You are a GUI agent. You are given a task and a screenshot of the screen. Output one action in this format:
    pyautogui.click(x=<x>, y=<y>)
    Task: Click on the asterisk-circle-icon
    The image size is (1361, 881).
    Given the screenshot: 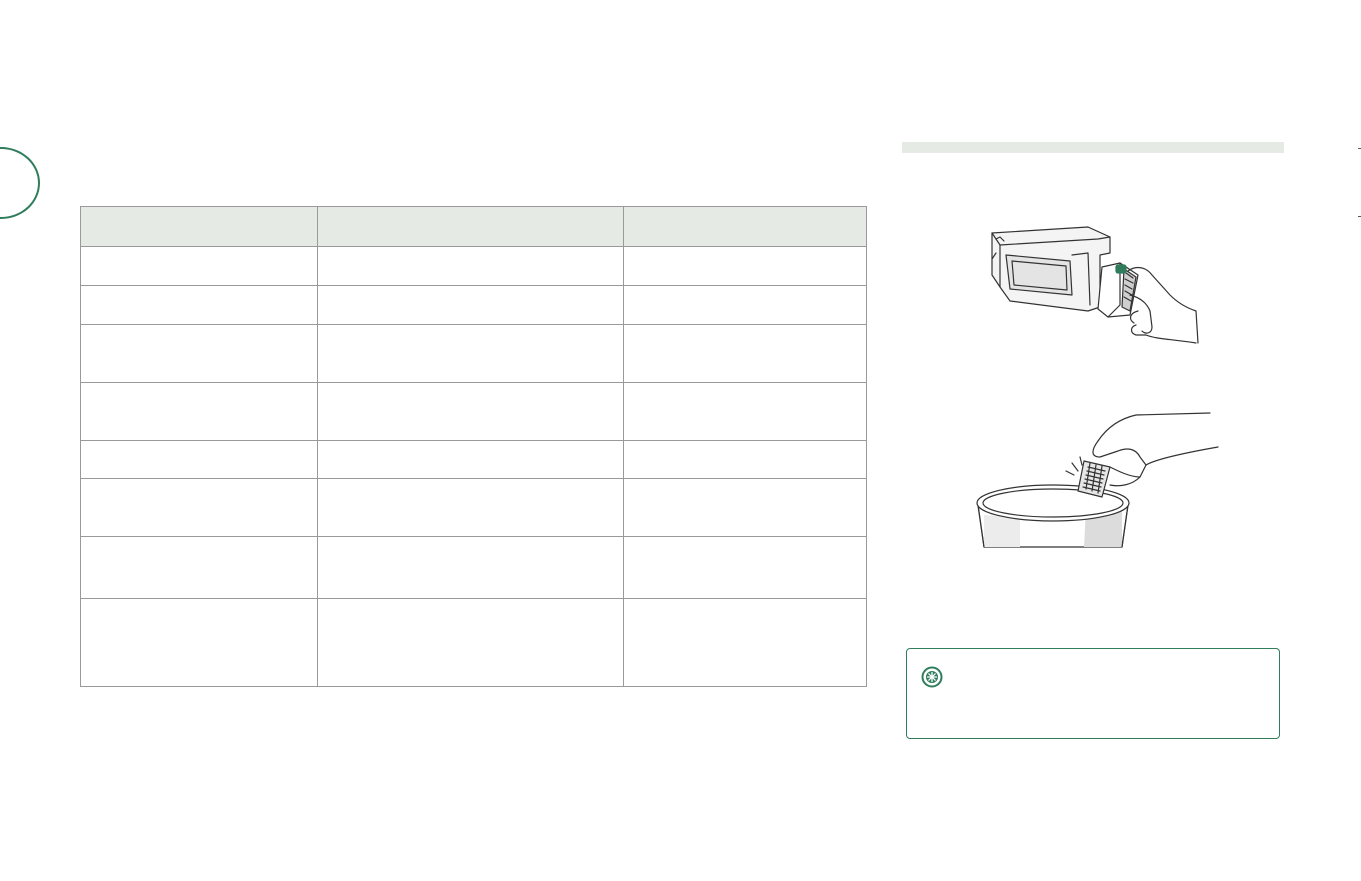 What is the action you would take?
    pyautogui.click(x=932, y=677)
    